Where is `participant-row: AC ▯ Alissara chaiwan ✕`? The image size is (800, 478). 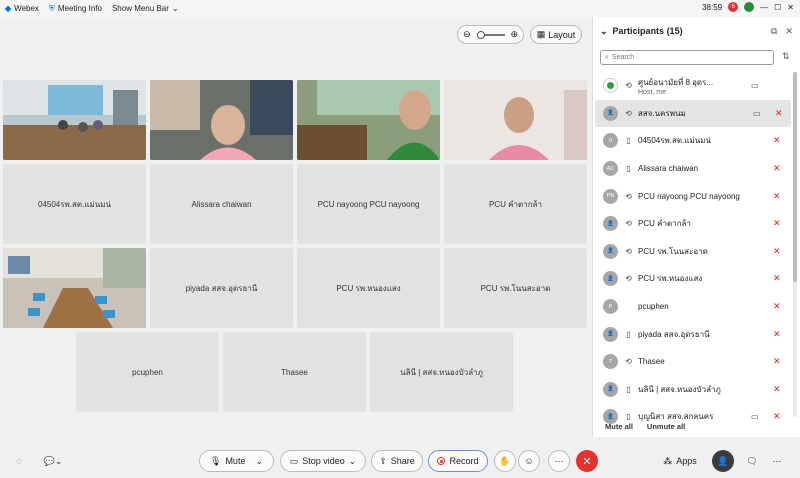 participant-row: AC ▯ Alissara chaiwan ✕ is located at coordinates (693, 169).